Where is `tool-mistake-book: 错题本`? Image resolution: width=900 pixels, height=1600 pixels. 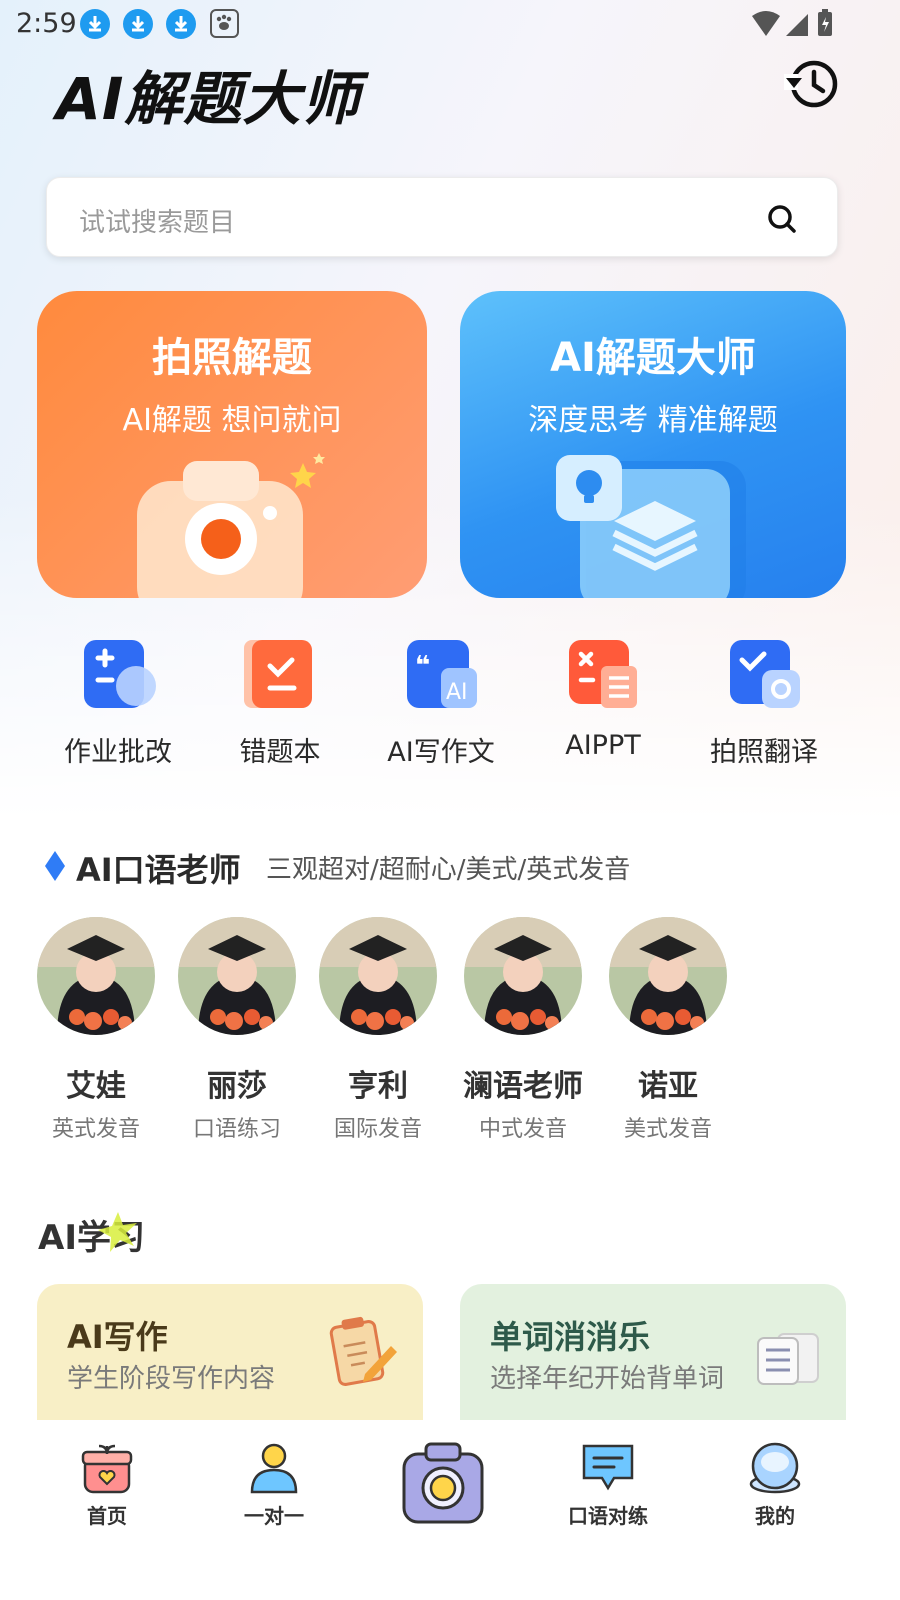 tool-mistake-book: 错题本 is located at coordinates (280, 702).